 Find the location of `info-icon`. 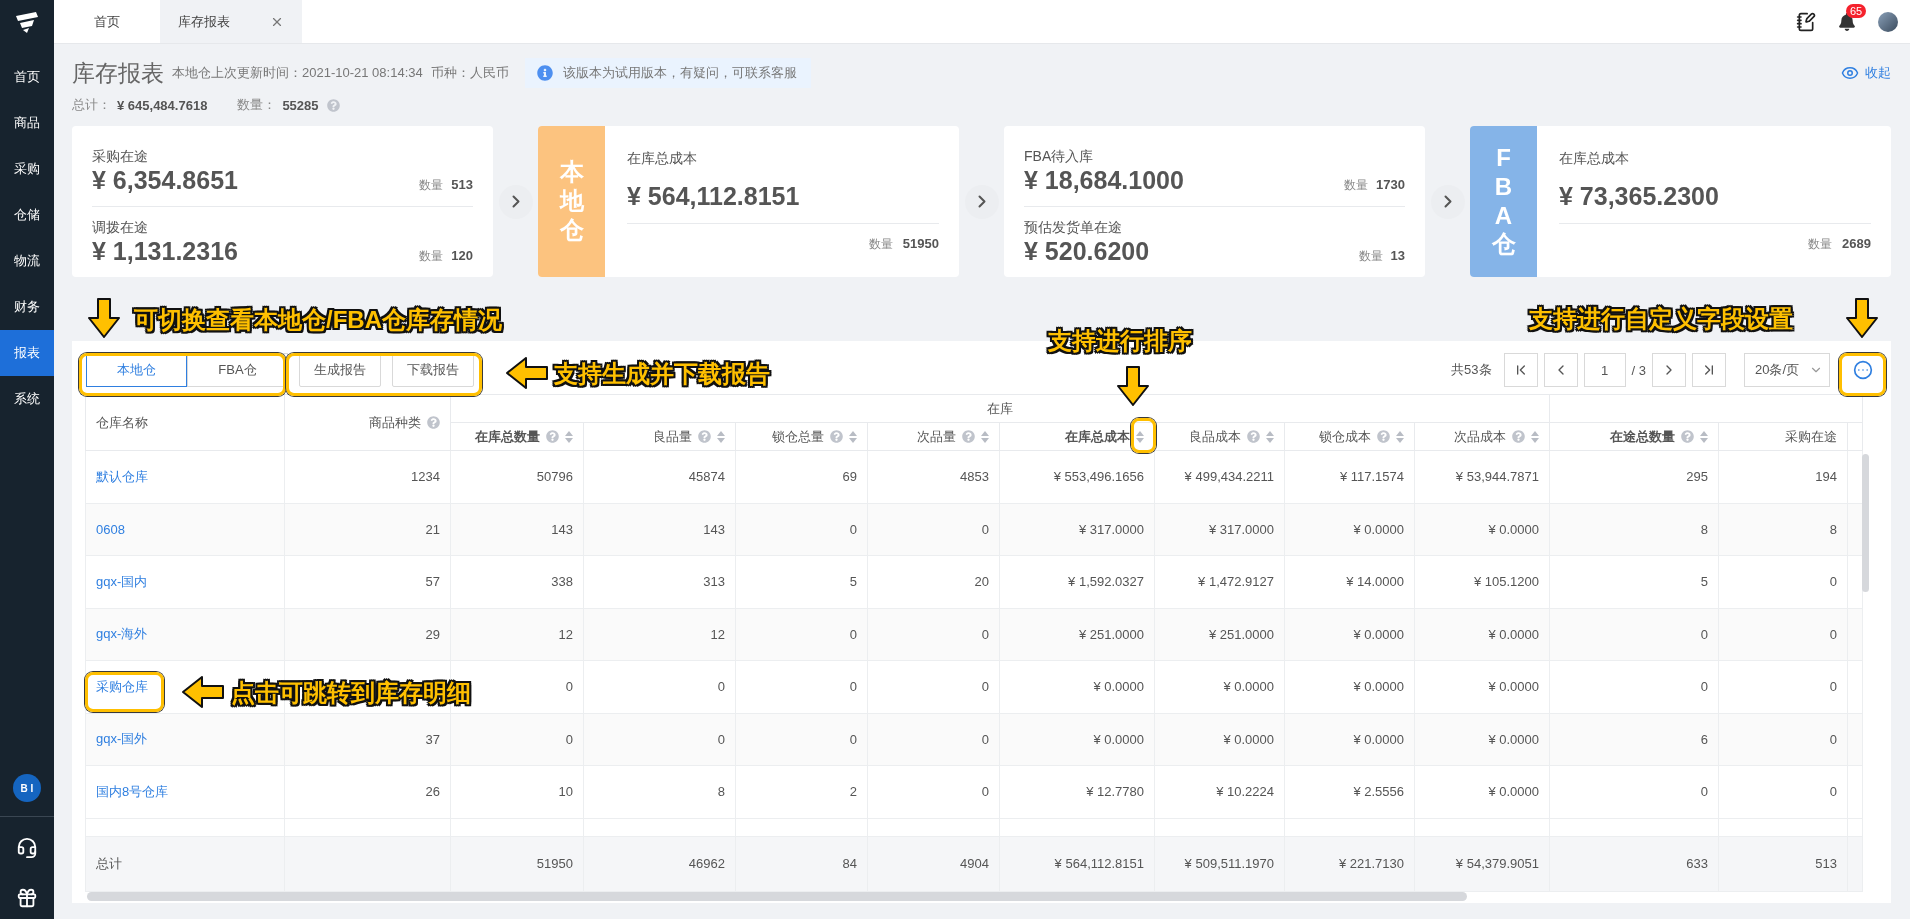

info-icon is located at coordinates (544, 73).